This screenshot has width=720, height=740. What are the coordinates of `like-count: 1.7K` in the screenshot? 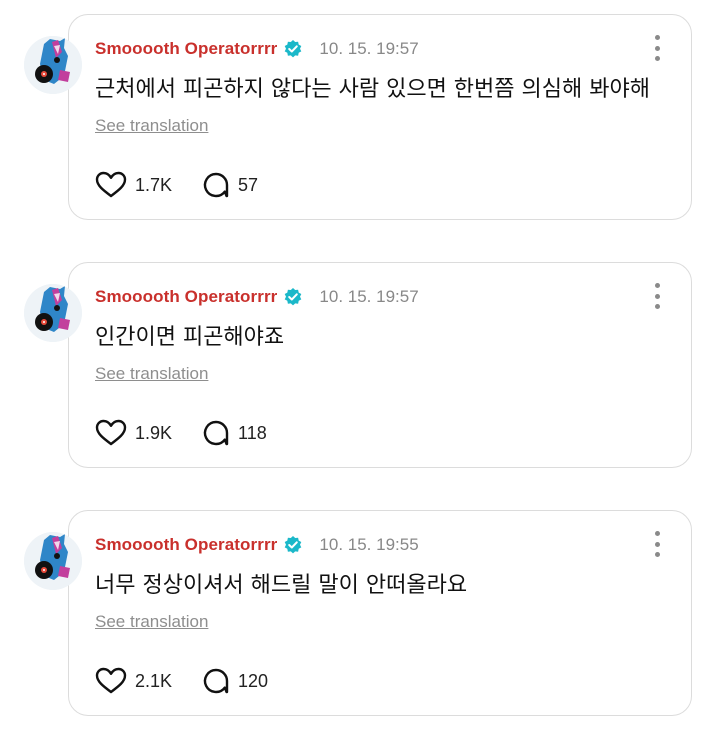 It's located at (154, 184).